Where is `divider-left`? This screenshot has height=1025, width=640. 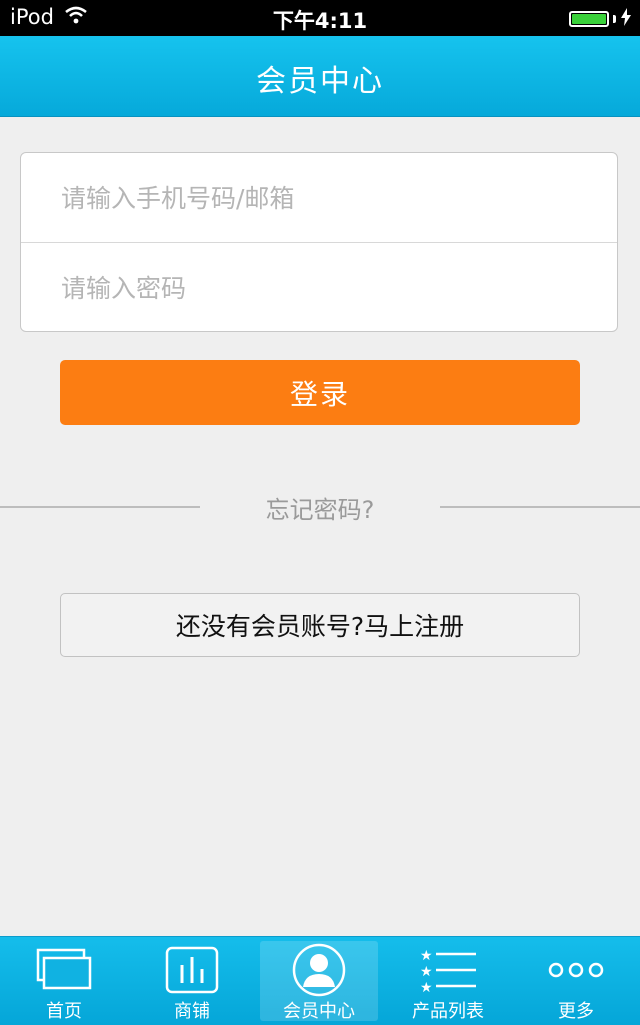 divider-left is located at coordinates (100, 507).